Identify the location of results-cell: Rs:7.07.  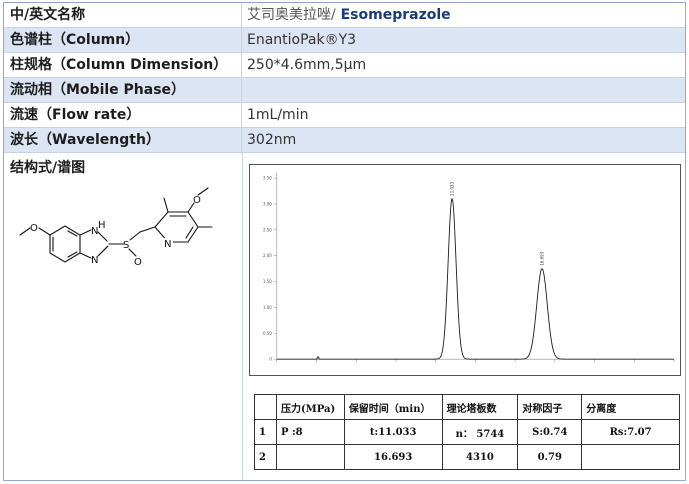
(630, 432).